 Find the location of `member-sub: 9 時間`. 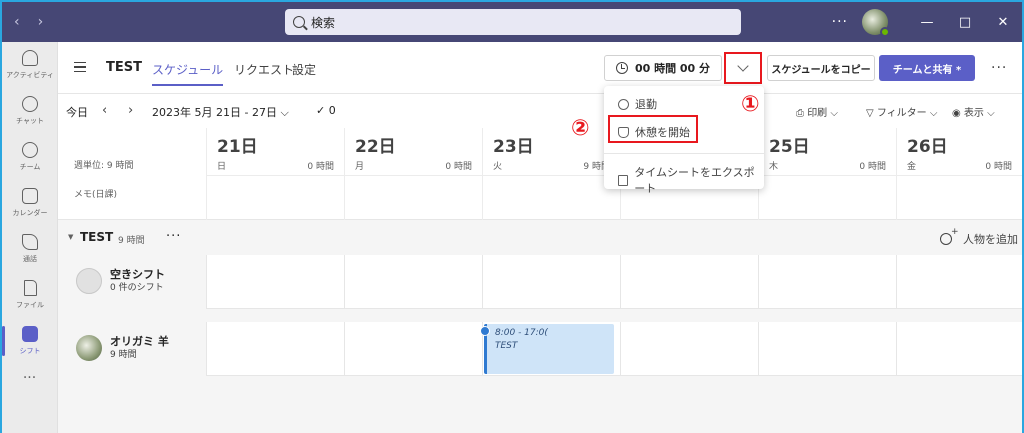

member-sub: 9 時間 is located at coordinates (123, 355).